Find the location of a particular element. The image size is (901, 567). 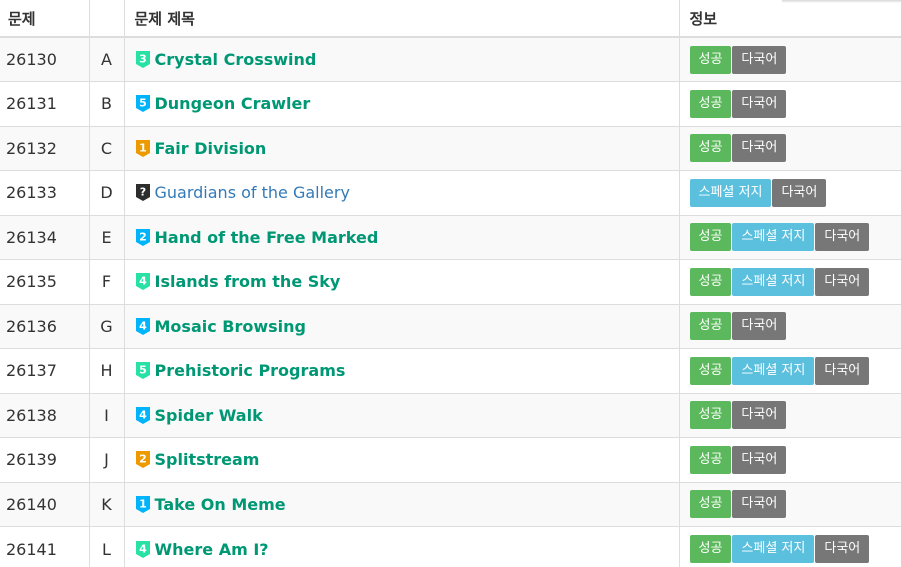

table-row: 26135 F 4 Islands from the Sky 성공 스페셜 저지 다국어 is located at coordinates (450, 281).